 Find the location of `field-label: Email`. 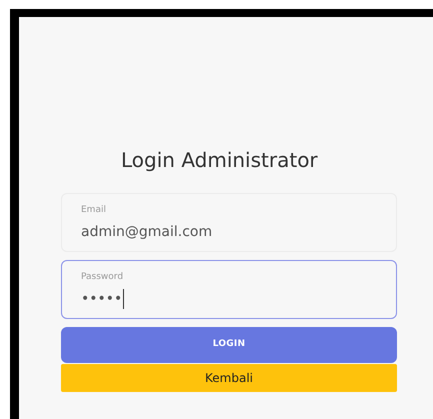

field-label: Email is located at coordinates (93, 210).